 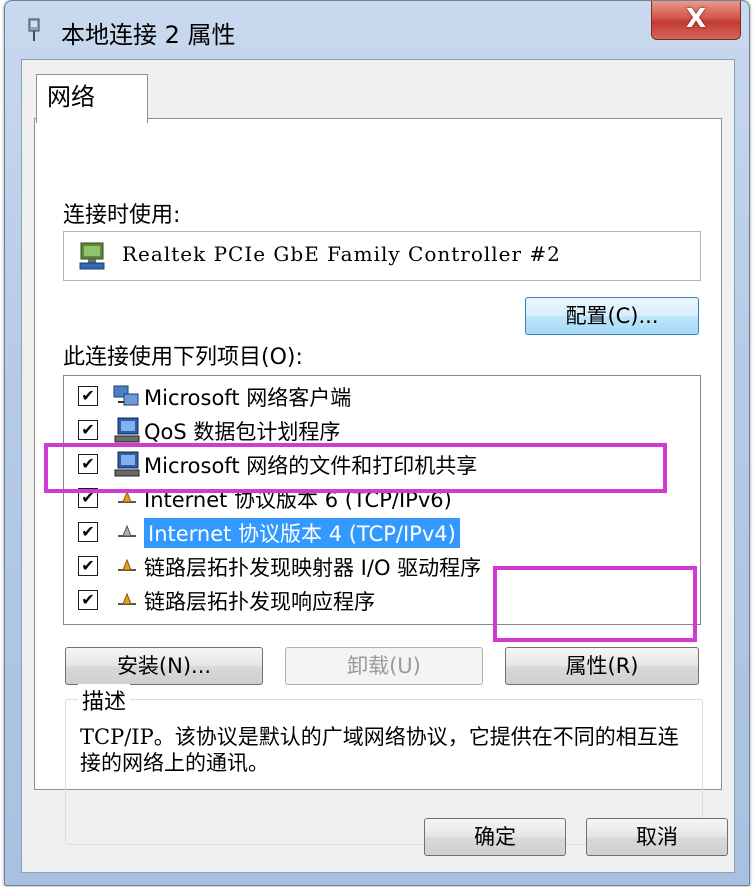 I want to click on description-text: TCP/IP。该协议是默认的广域网络协议，它提供在不同的相互连接的网络上的通讯。, so click(x=379, y=750).